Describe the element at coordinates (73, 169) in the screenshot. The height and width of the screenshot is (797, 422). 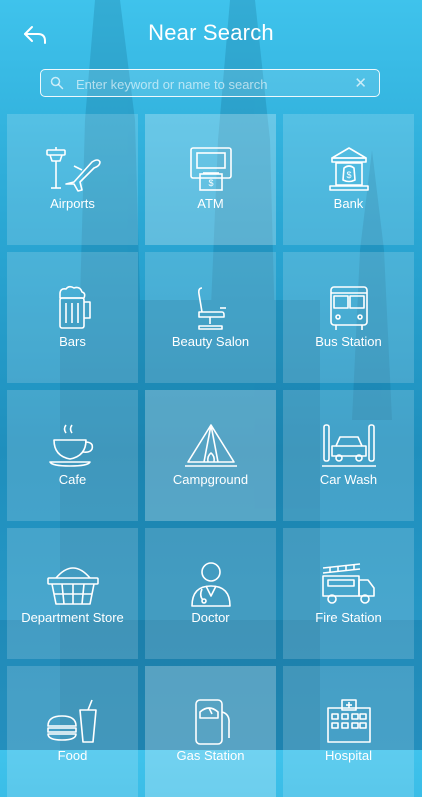
I see `airport-icon` at that location.